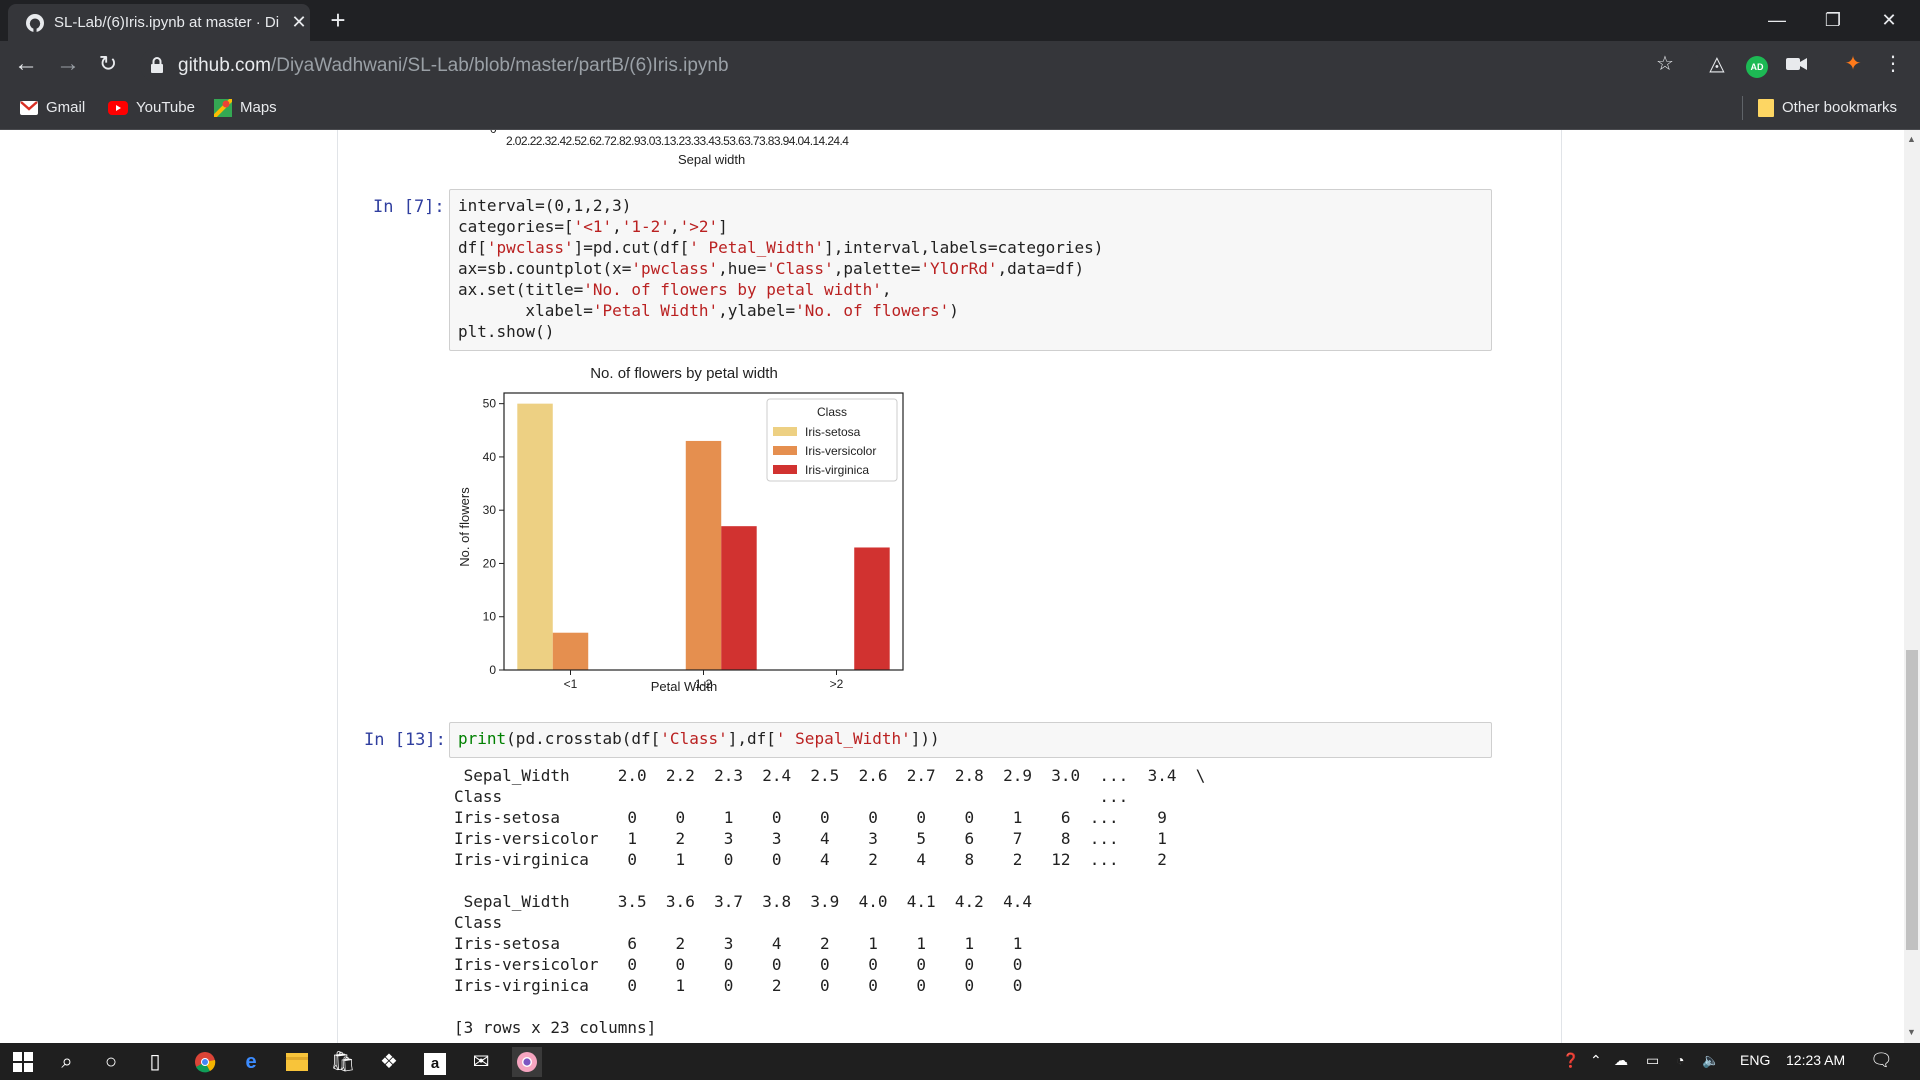 The height and width of the screenshot is (1082, 1920). I want to click on clock: 12:23 AM, so click(1815, 1060).